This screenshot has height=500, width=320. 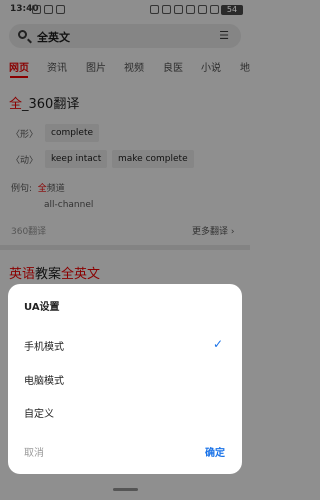 I want to click on search-bar: 全英文 ☰, so click(x=125, y=36).